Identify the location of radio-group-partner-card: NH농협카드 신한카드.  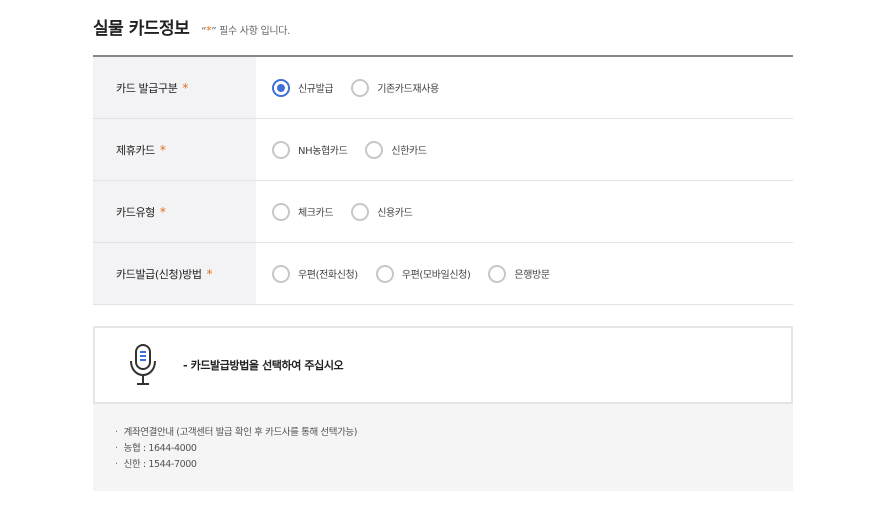
(350, 149).